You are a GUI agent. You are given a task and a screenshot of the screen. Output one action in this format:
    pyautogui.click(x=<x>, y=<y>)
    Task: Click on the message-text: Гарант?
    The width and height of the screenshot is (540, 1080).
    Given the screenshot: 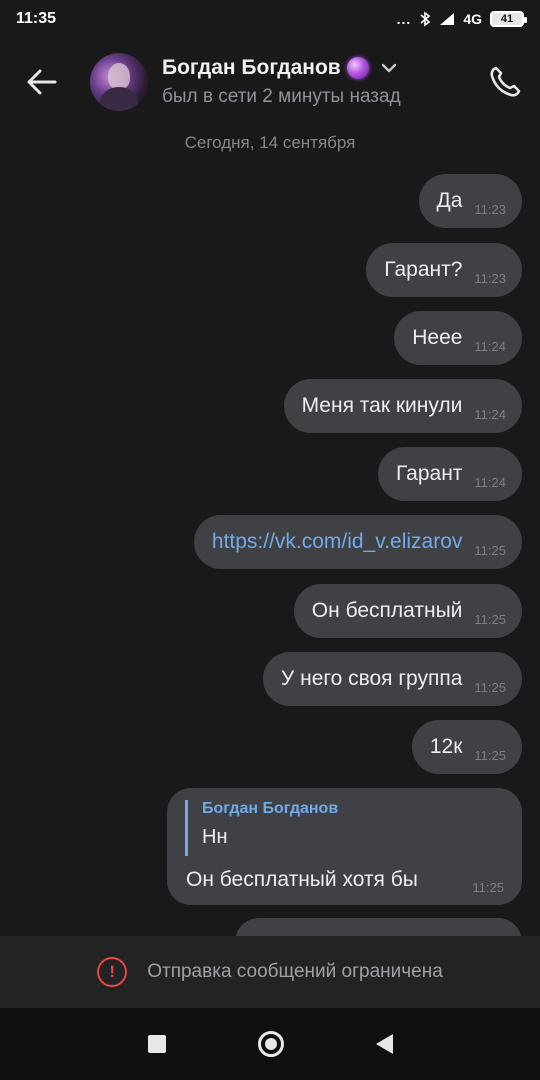 What is the action you would take?
    pyautogui.click(x=423, y=269)
    